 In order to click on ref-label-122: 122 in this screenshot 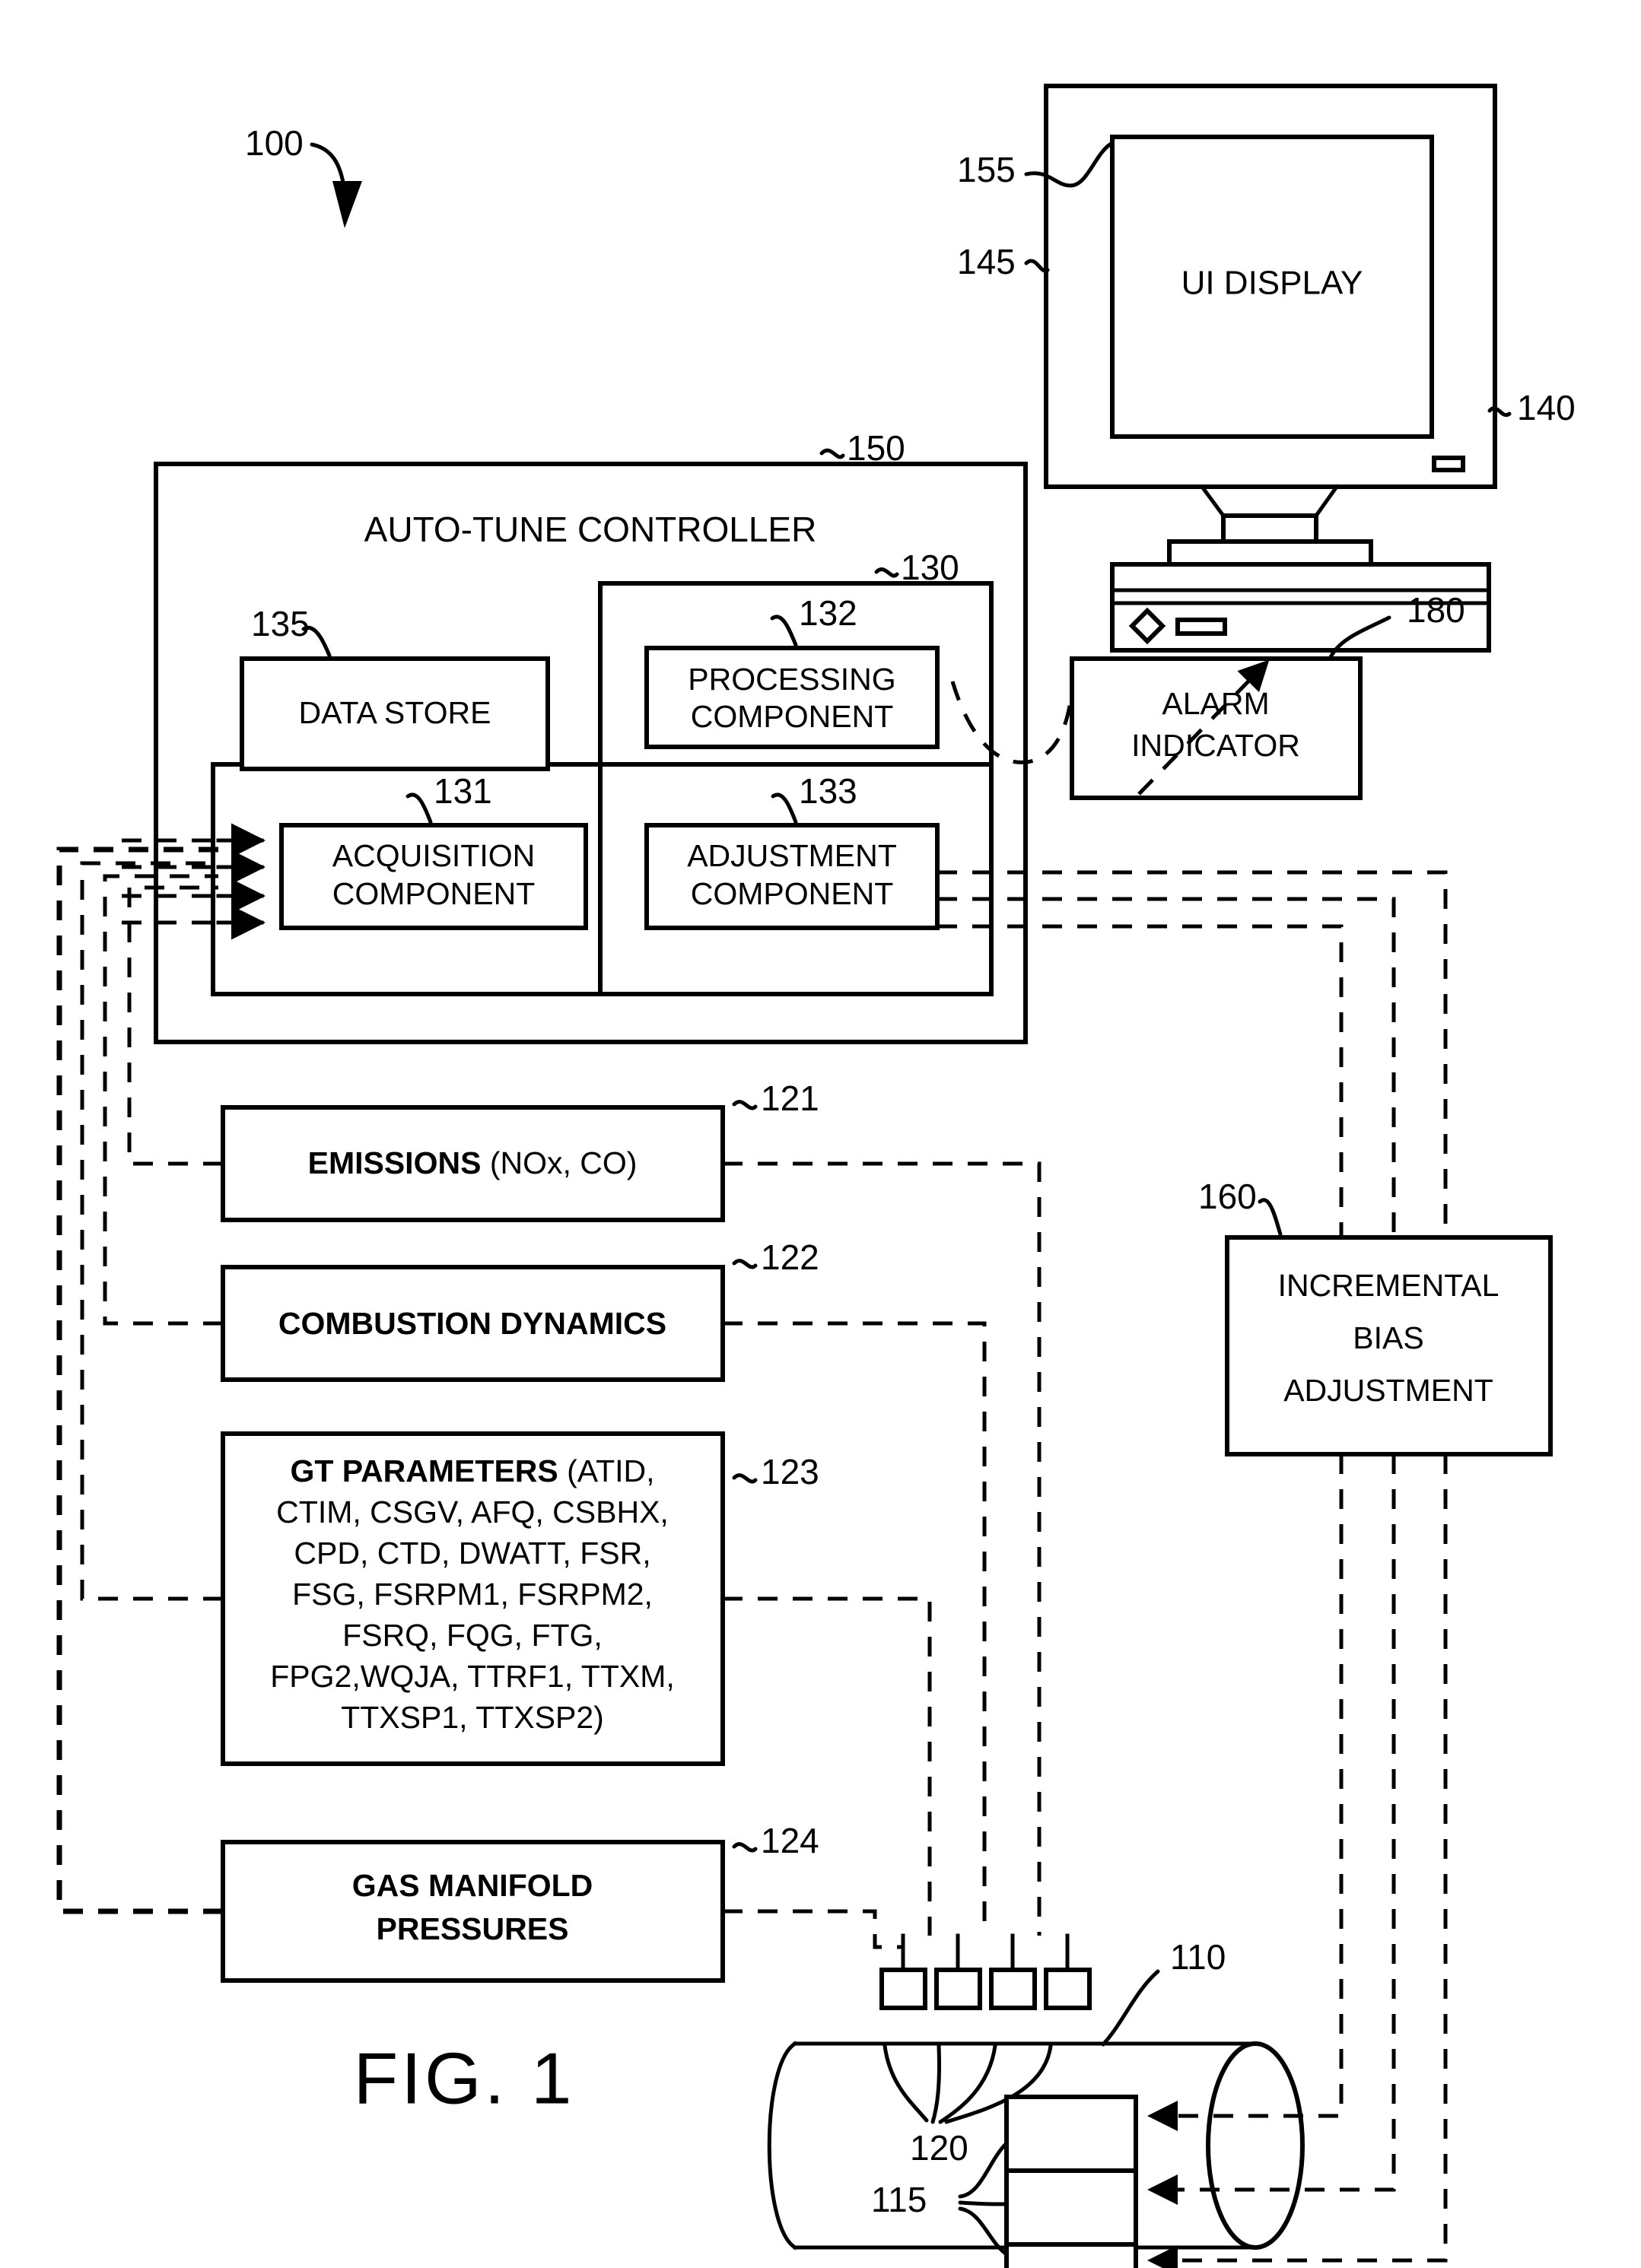, I will do `click(790, 1257)`.